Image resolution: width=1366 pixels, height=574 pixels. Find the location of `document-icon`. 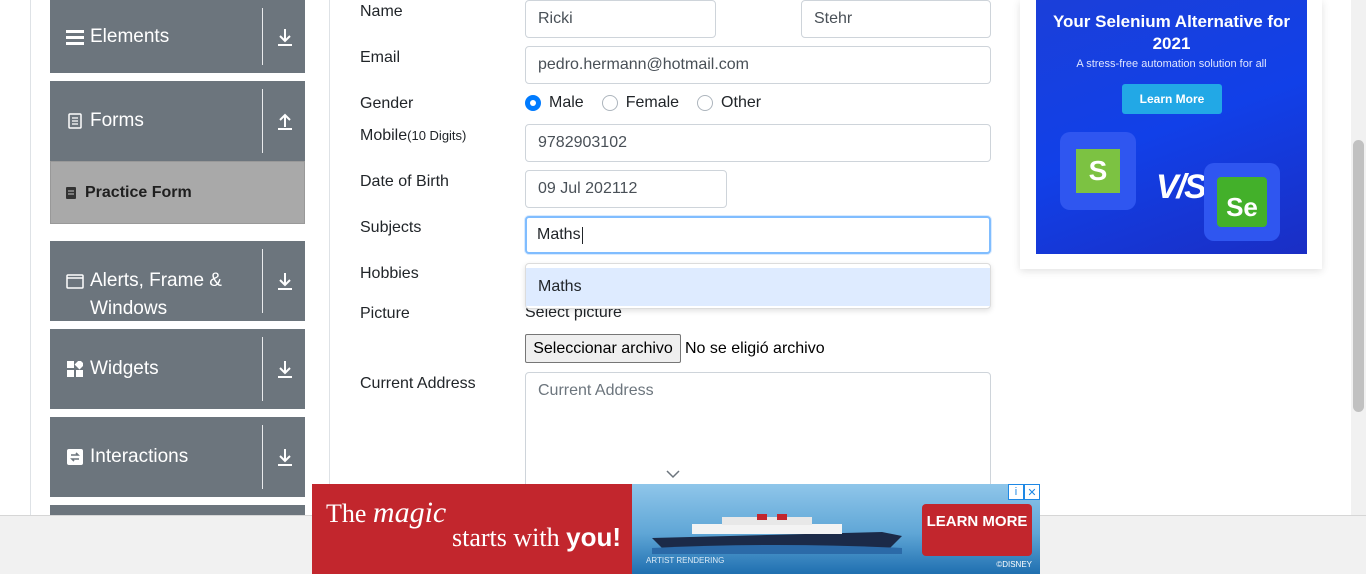

document-icon is located at coordinates (75, 121).